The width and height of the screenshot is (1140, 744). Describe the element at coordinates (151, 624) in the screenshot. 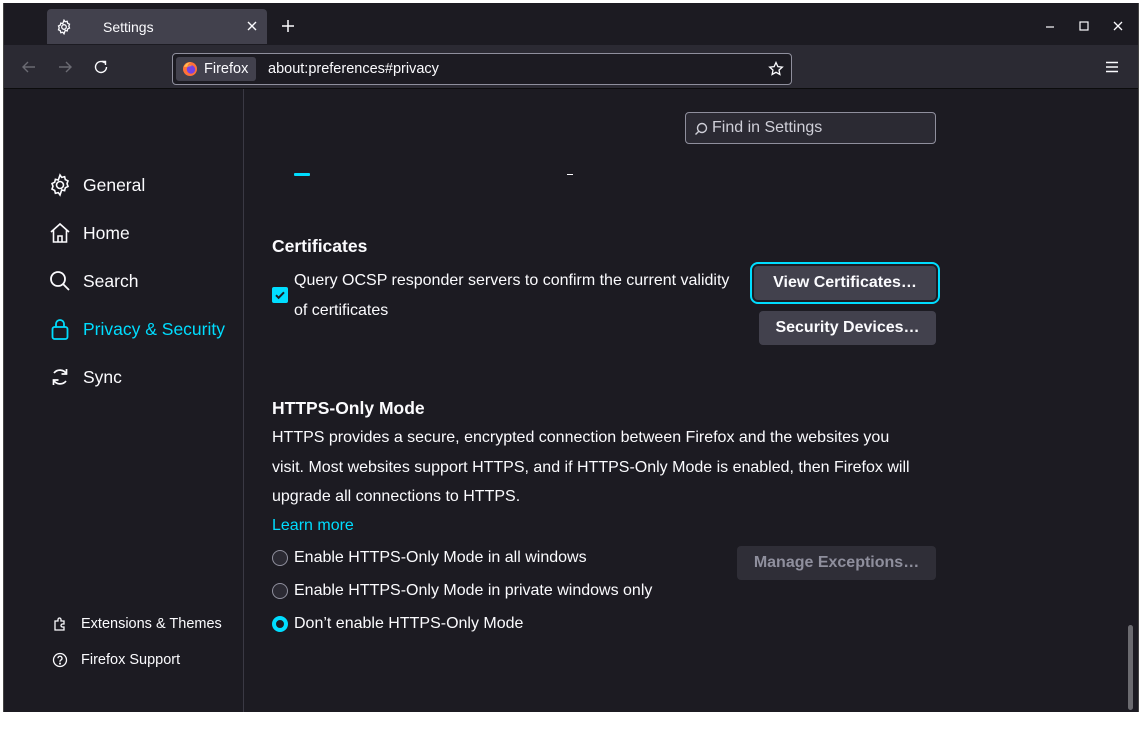

I see `sidebar-link-label: Extensions & Themes` at that location.